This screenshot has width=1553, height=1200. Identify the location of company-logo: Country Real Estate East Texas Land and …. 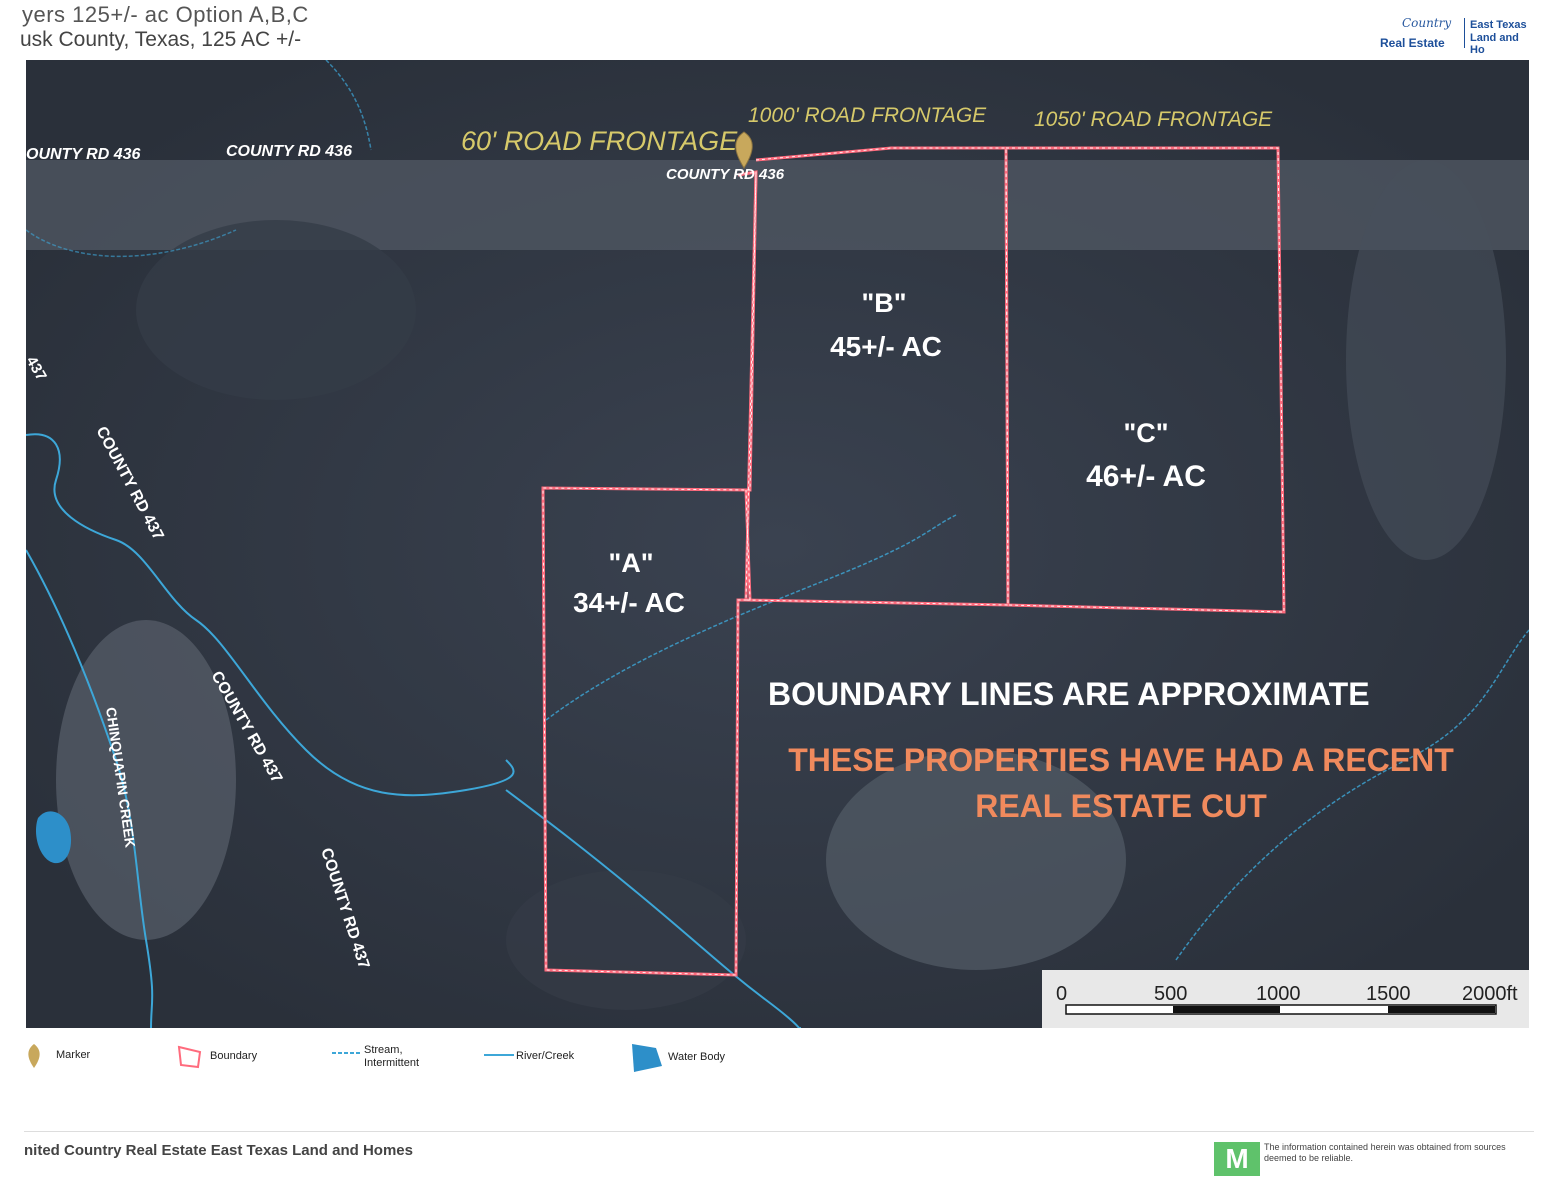
(1456, 35).